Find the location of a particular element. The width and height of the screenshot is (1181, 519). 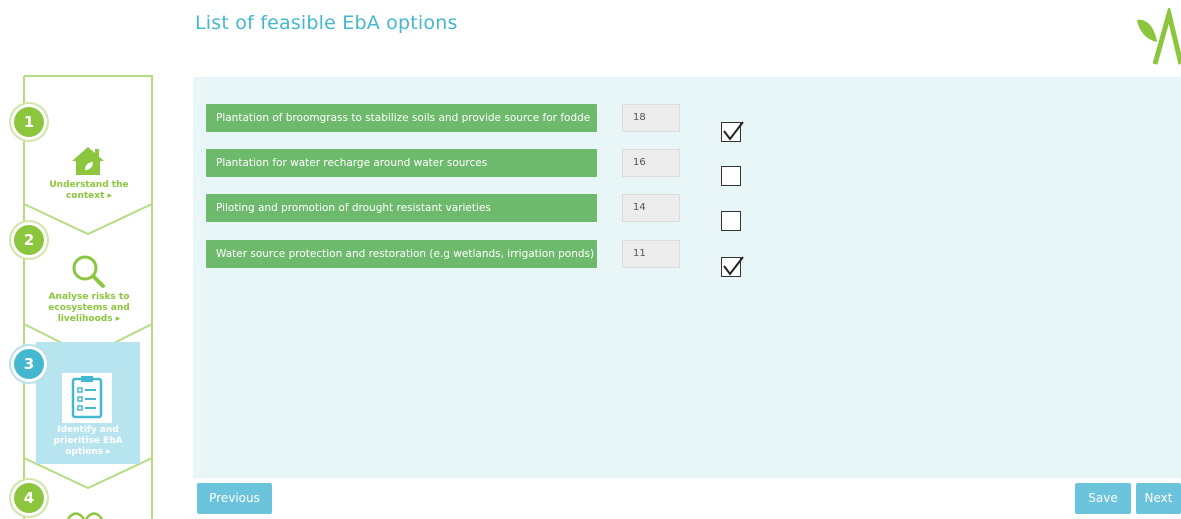

step-number: 1 is located at coordinates (29, 122).